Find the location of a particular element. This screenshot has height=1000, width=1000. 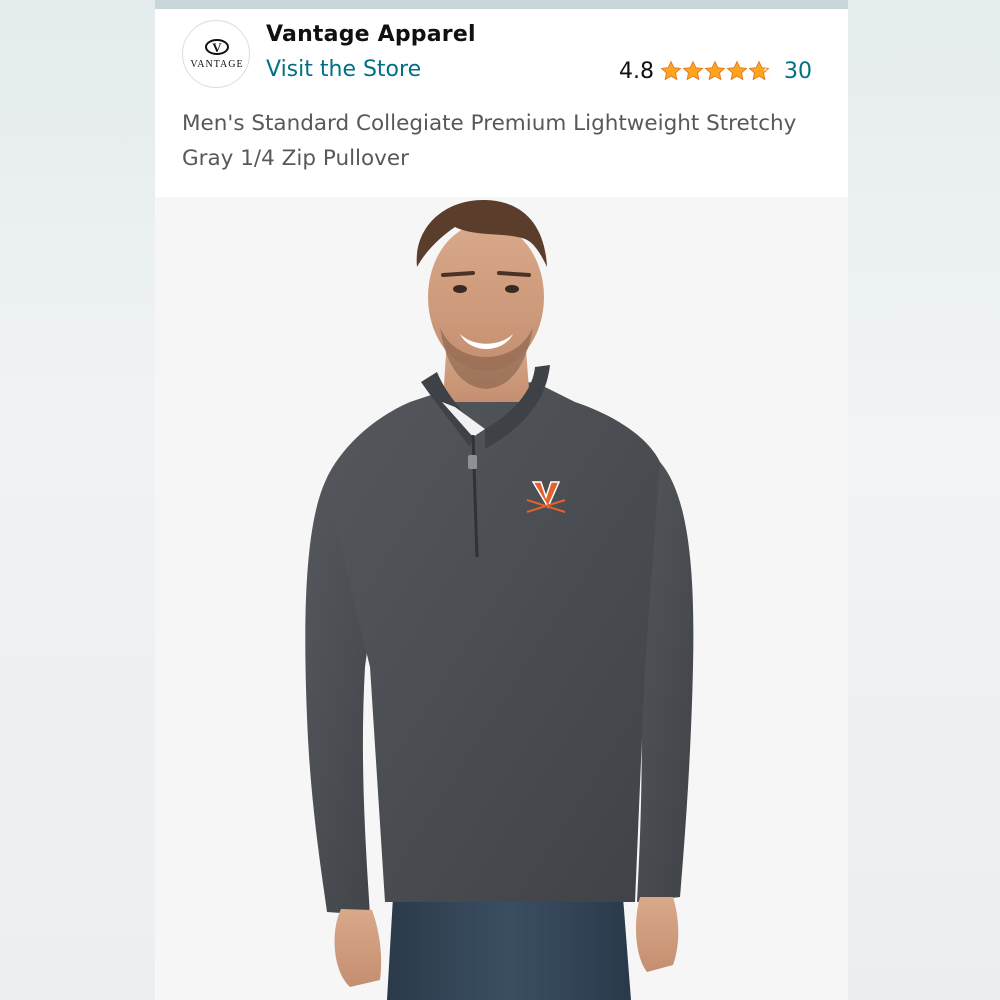

zipper-pull is located at coordinates (472, 462).